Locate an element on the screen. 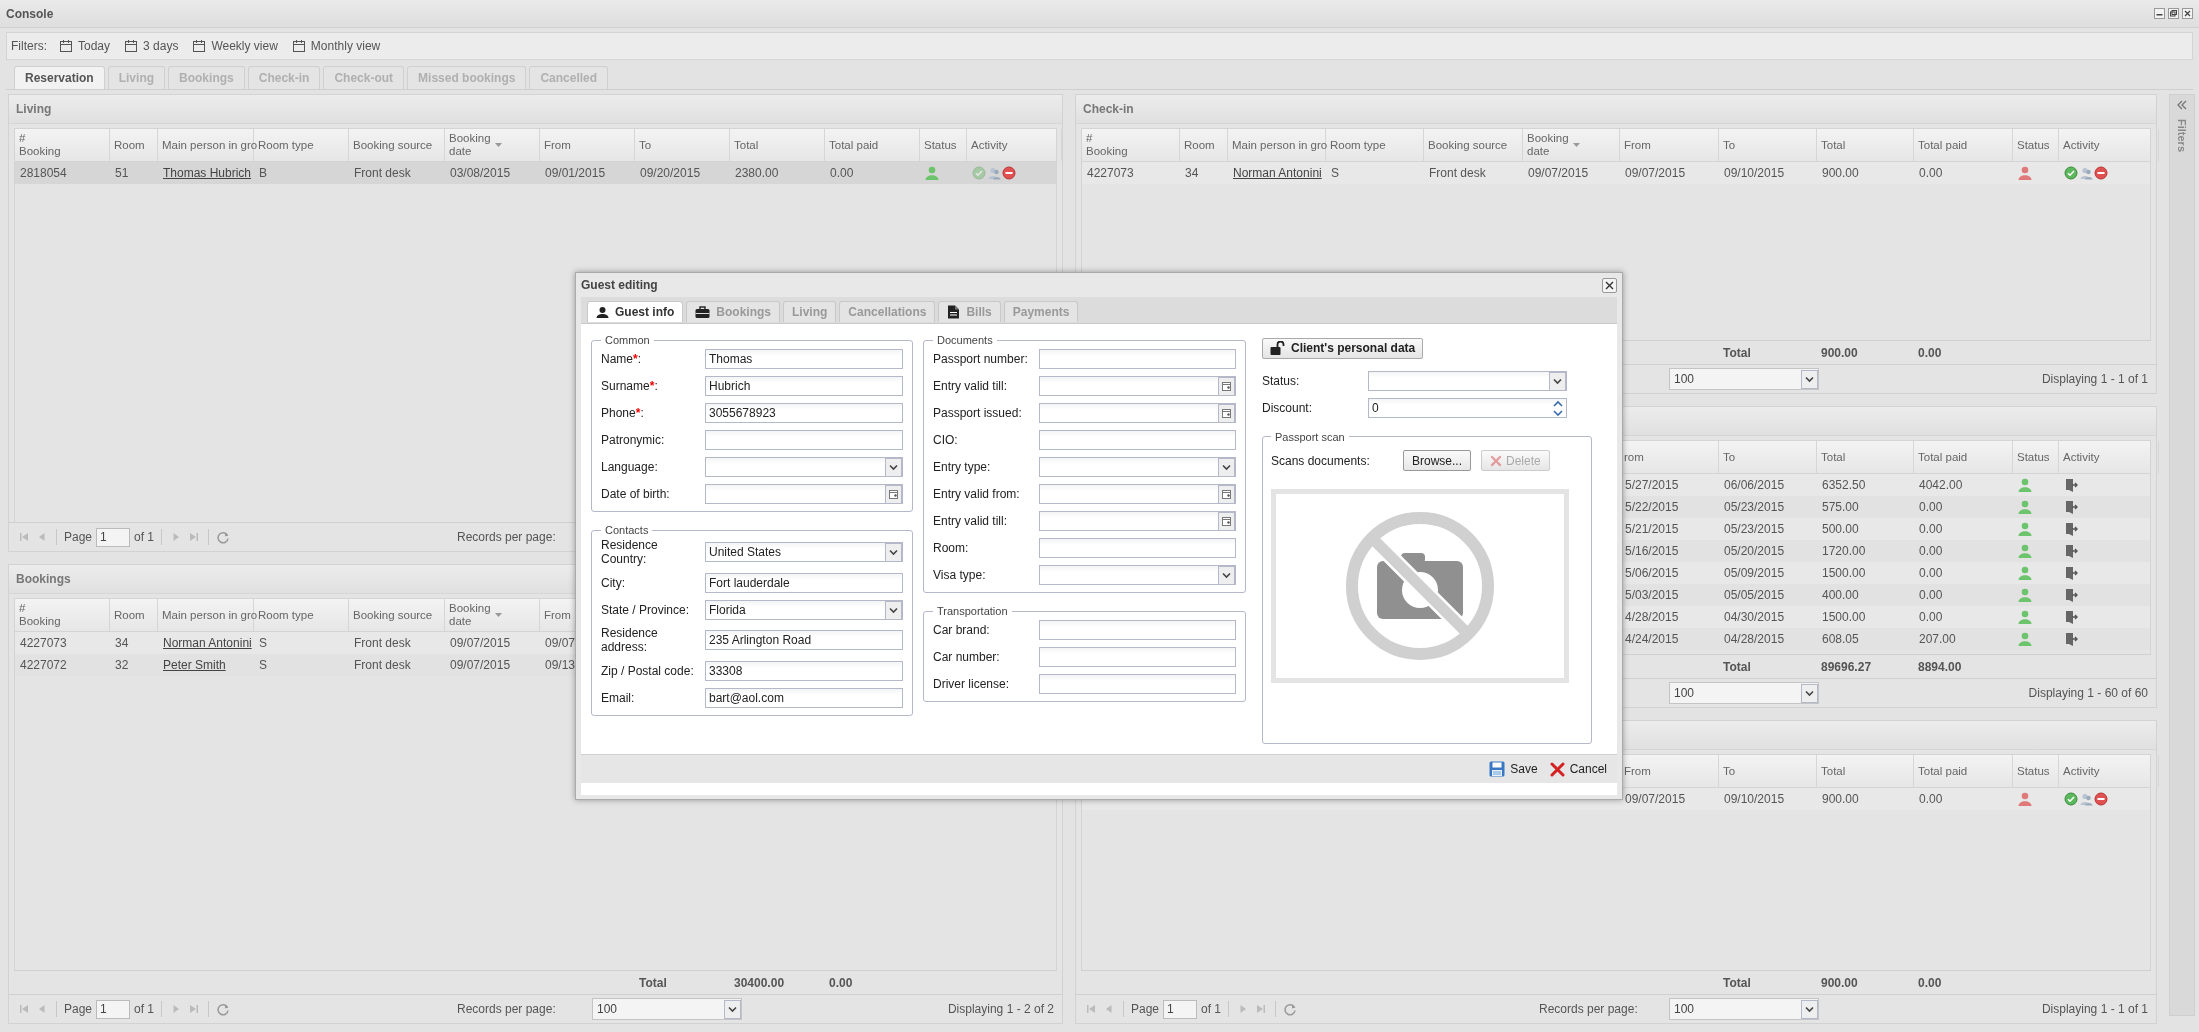 The image size is (2199, 1032). text-field: Thomas is located at coordinates (804, 358).